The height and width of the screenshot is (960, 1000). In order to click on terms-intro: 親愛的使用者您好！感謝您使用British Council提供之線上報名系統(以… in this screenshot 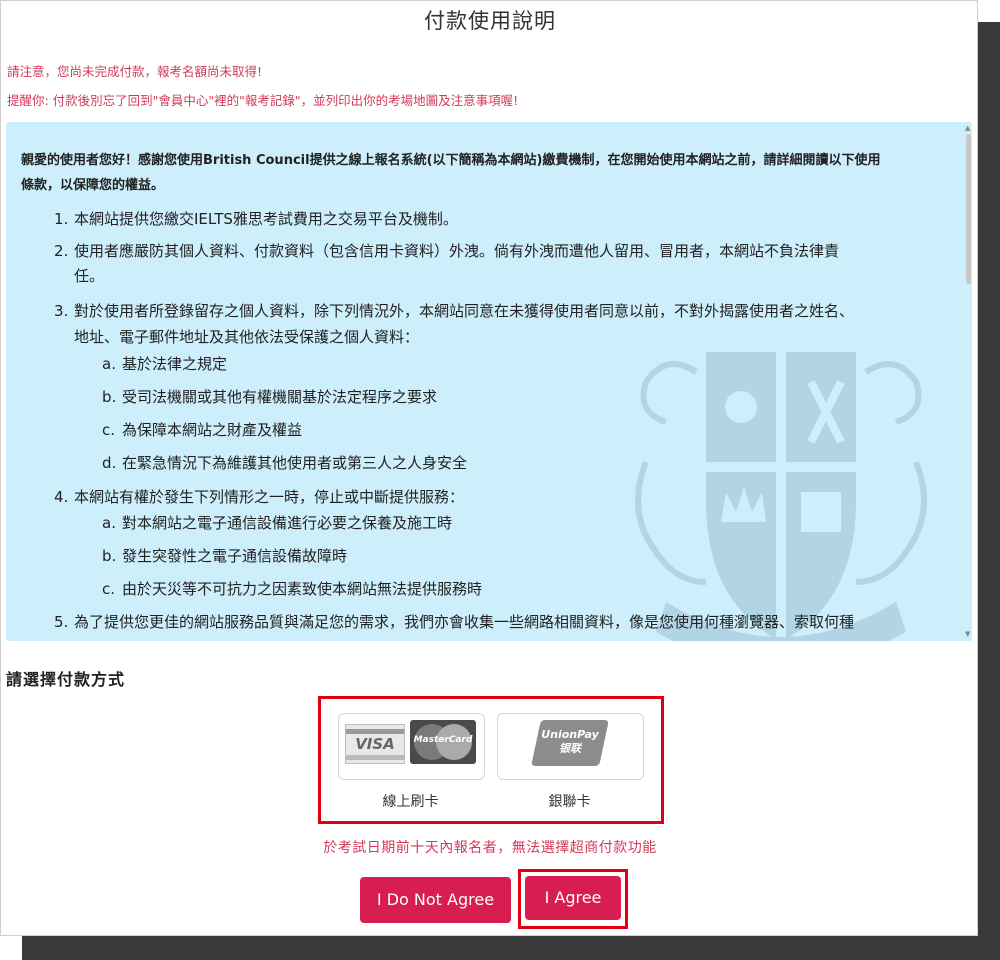, I will do `click(481, 173)`.